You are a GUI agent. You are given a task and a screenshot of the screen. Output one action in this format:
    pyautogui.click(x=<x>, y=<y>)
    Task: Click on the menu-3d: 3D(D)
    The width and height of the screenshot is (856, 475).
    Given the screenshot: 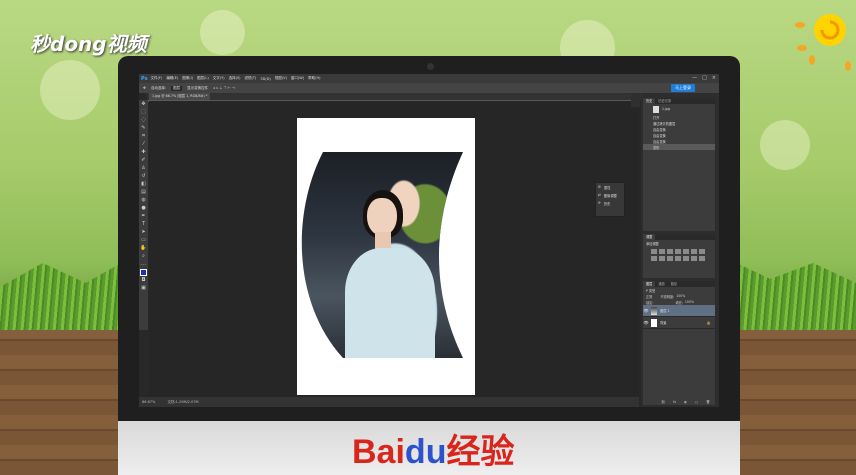 What is the action you would take?
    pyautogui.click(x=265, y=79)
    